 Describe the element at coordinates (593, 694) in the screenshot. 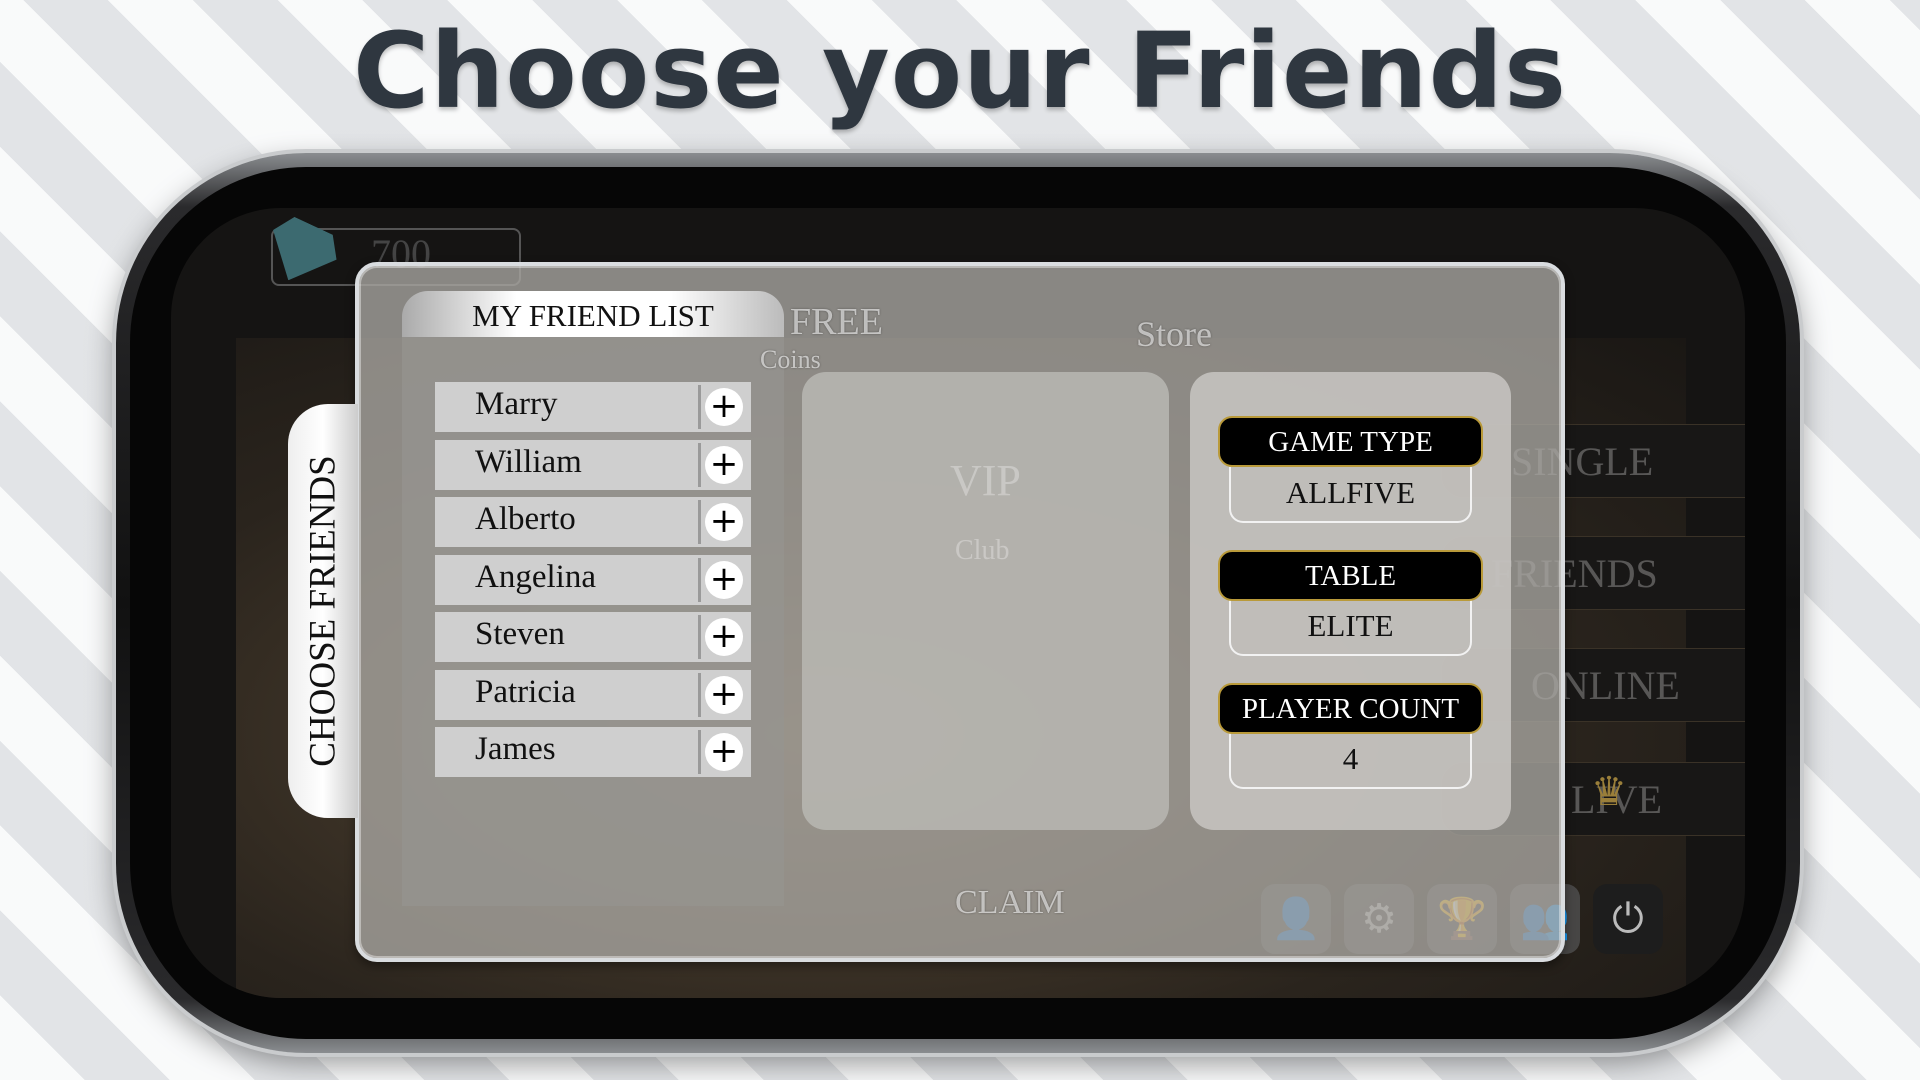

I see `friend-row: Patricia +` at that location.